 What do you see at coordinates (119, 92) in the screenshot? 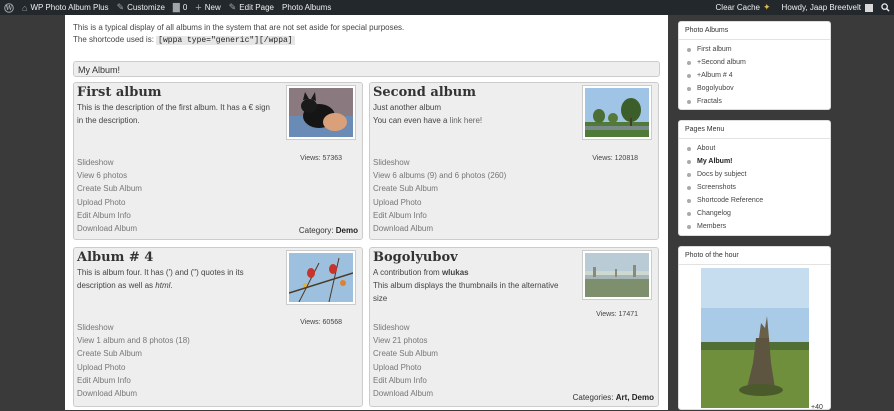
I see `album-title: First album` at bounding box center [119, 92].